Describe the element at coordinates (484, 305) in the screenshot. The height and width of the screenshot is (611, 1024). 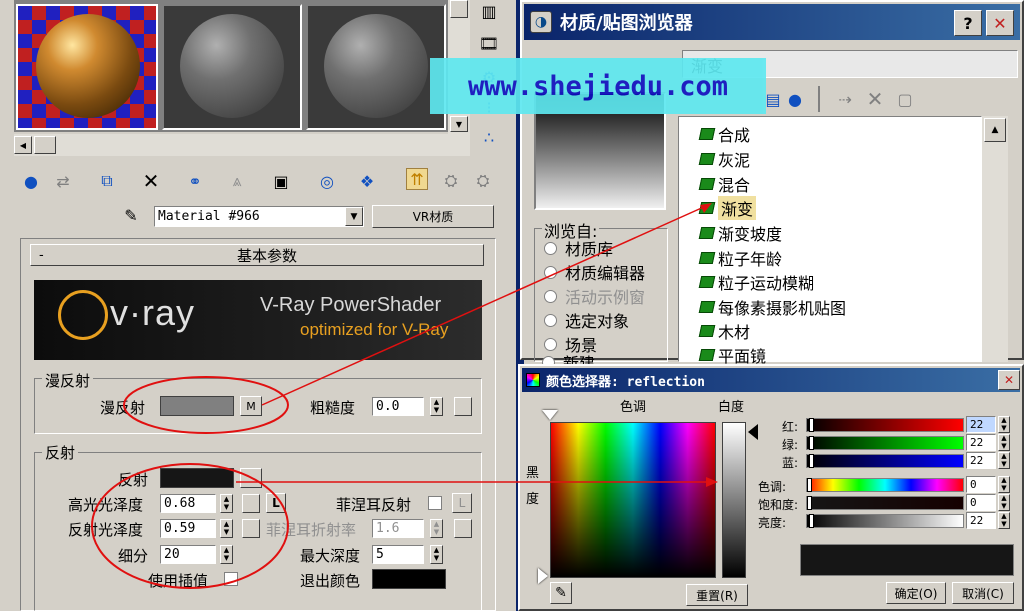
I see `annotation-arrow-to-gradient` at that location.